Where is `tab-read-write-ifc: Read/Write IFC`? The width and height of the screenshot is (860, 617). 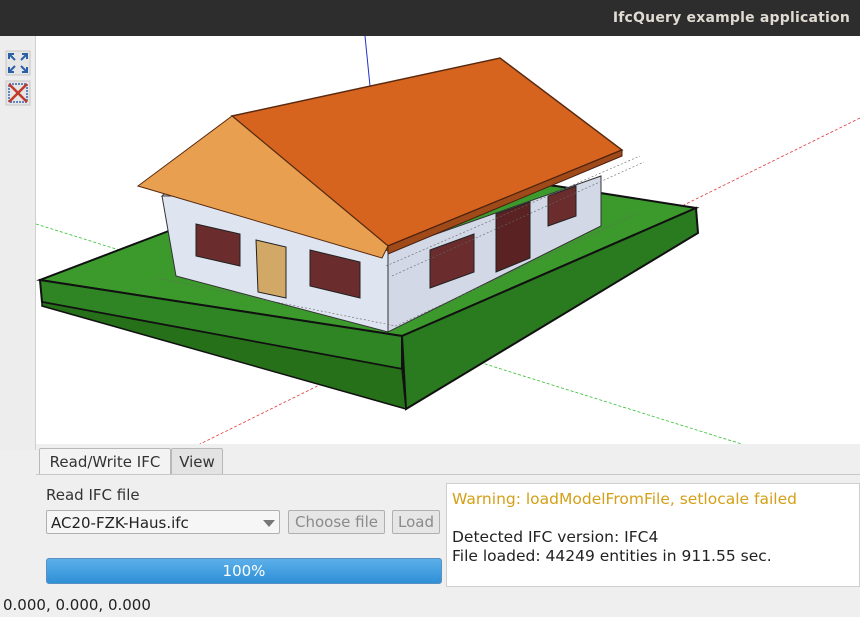
tab-read-write-ifc: Read/Write IFC is located at coordinates (105, 462).